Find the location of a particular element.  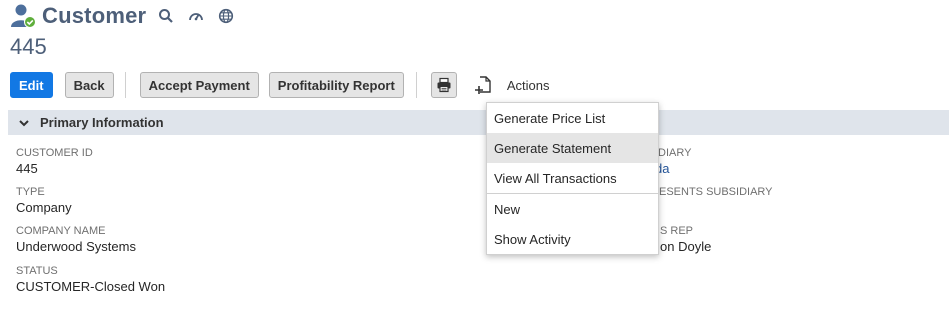

field-value: CUSTOMER-Closed Won is located at coordinates (91, 286).